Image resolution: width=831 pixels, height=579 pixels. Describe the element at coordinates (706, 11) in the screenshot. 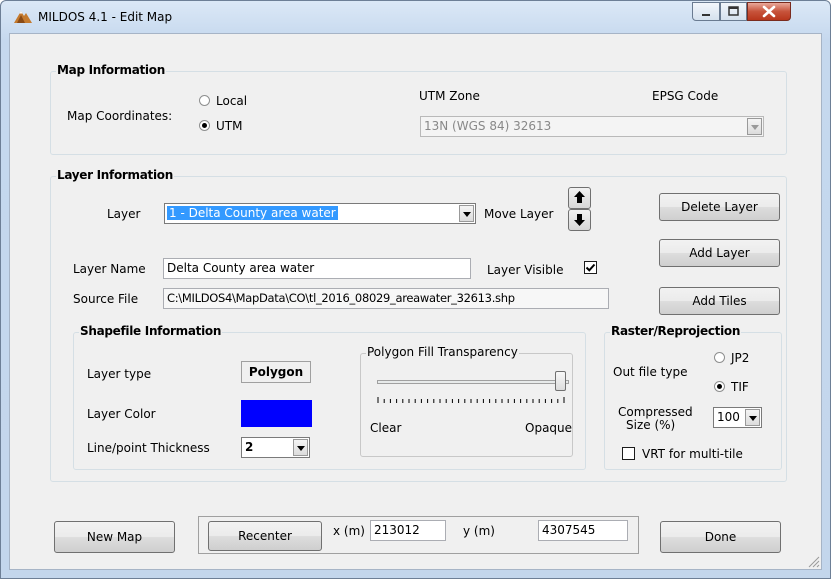

I see `minimize-button` at that location.